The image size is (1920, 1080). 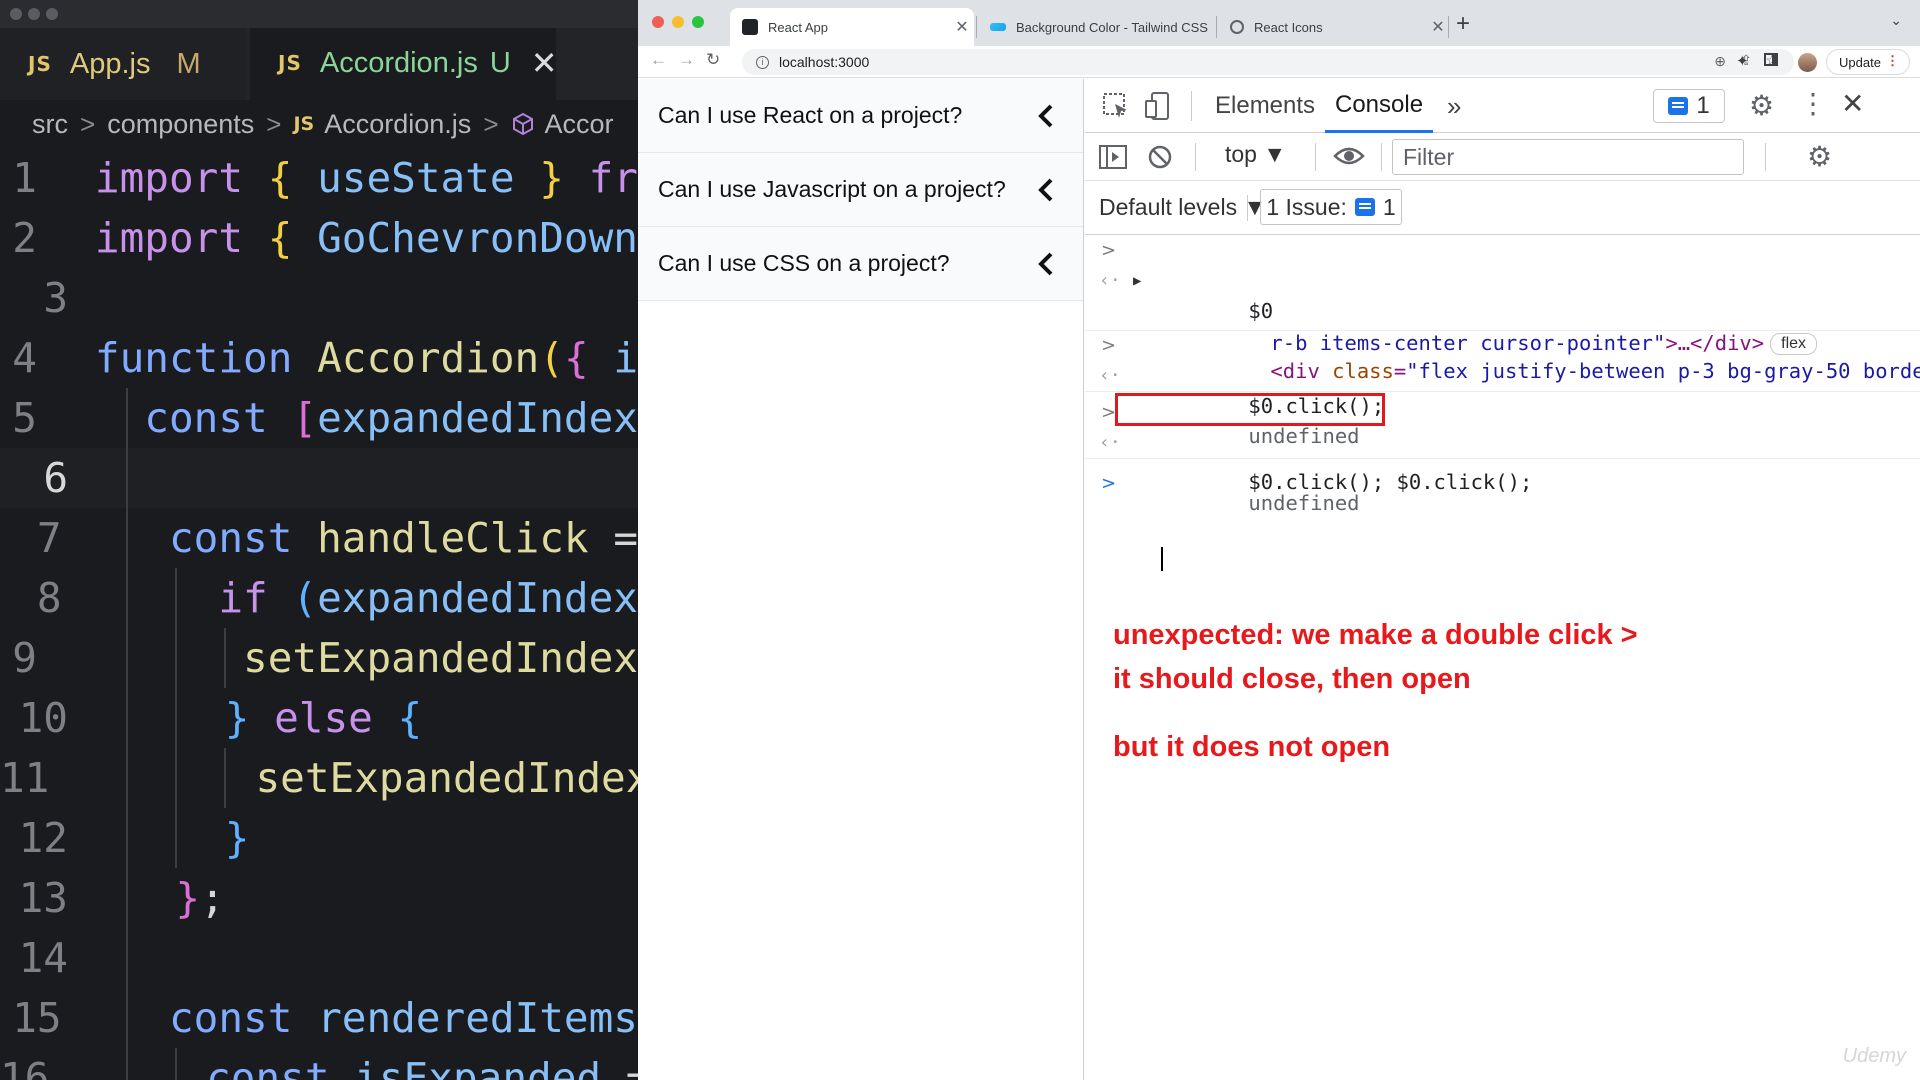 What do you see at coordinates (50, 124) in the screenshot?
I see `breadcrumb-item: src` at bounding box center [50, 124].